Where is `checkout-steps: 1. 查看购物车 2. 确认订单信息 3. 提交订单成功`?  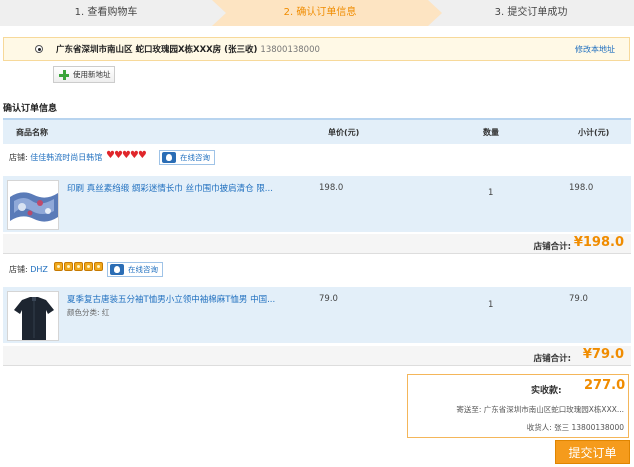
checkout-steps: 1. 查看购物车 2. 确认订单信息 3. 提交订单成功 is located at coordinates (317, 13).